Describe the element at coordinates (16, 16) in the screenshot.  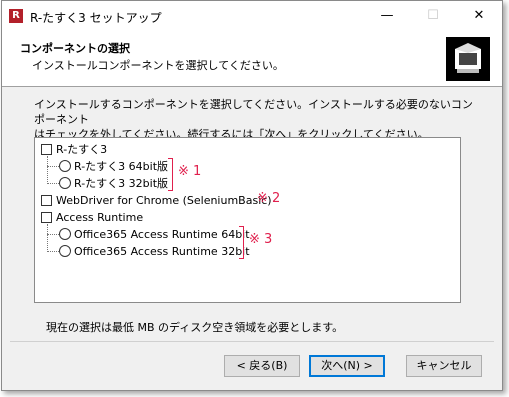
I see `app-icon: R` at that location.